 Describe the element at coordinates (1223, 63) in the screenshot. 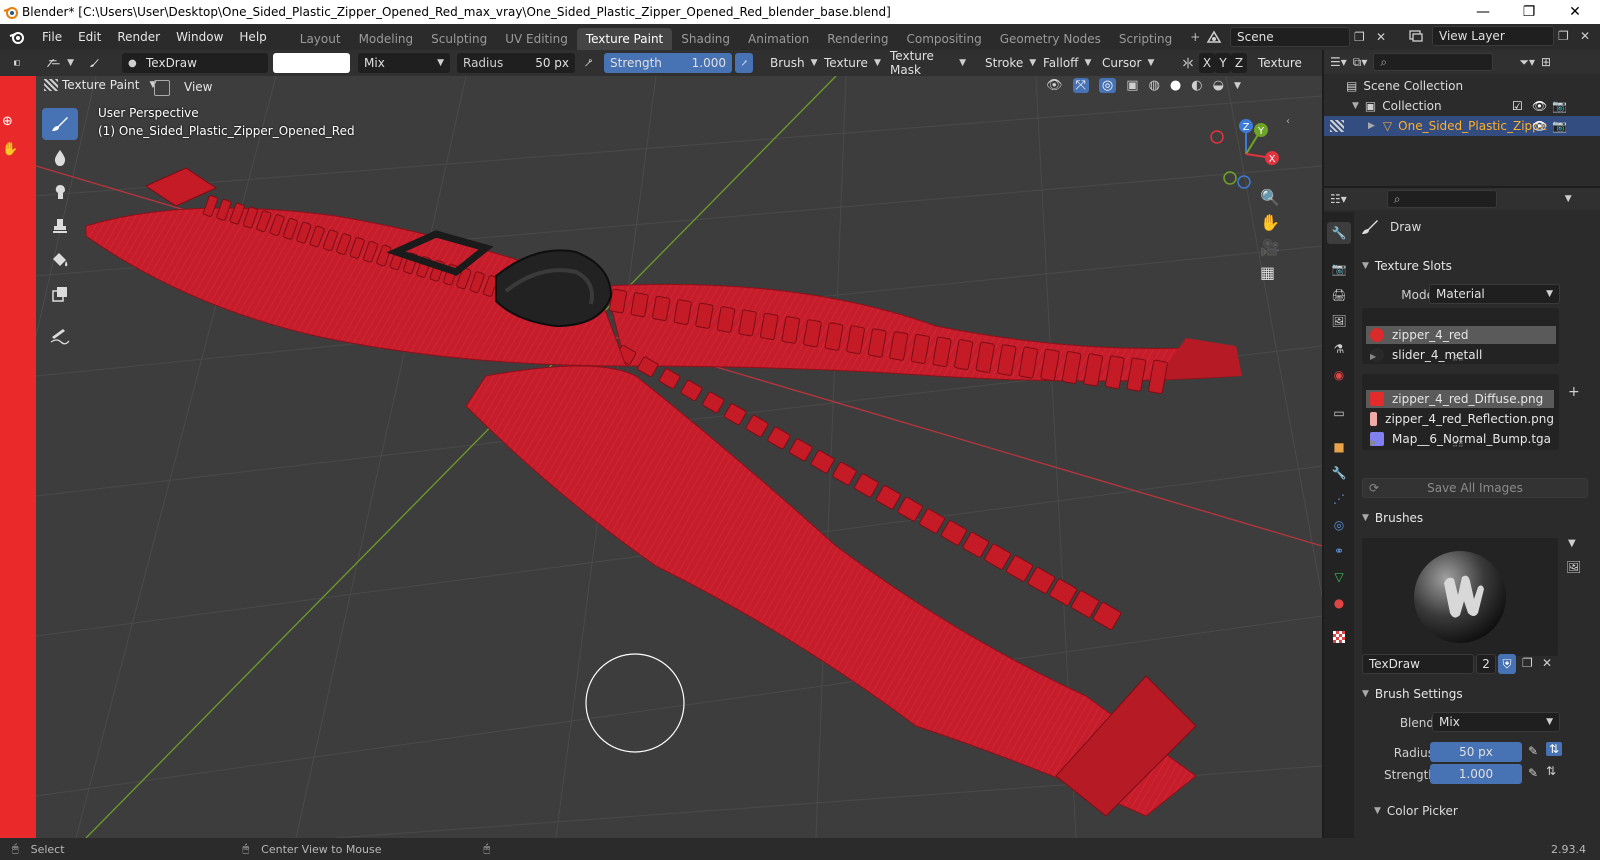

I see `mirror-y-toggle: Y` at that location.